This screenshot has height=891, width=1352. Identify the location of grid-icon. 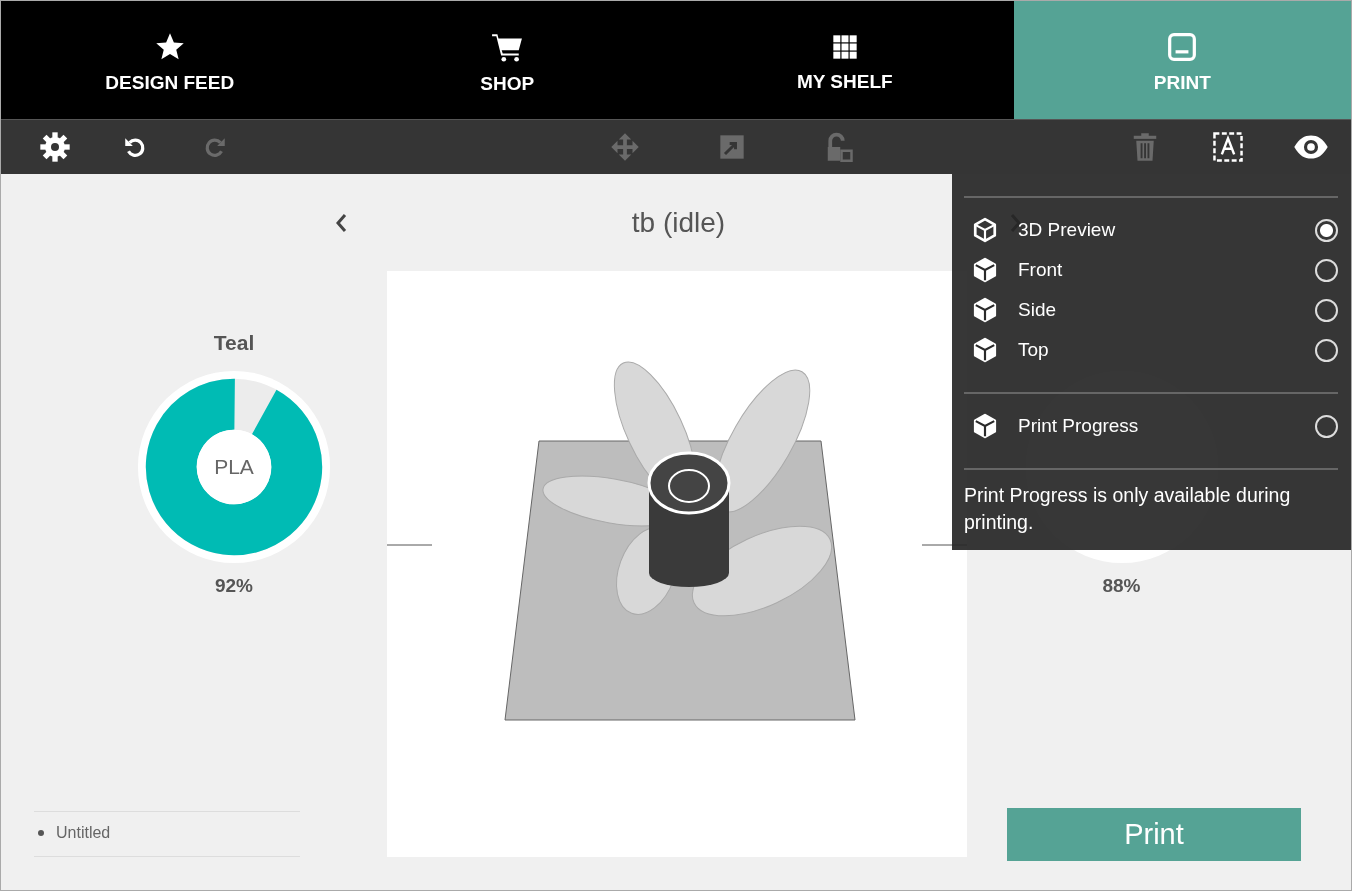
(844, 46).